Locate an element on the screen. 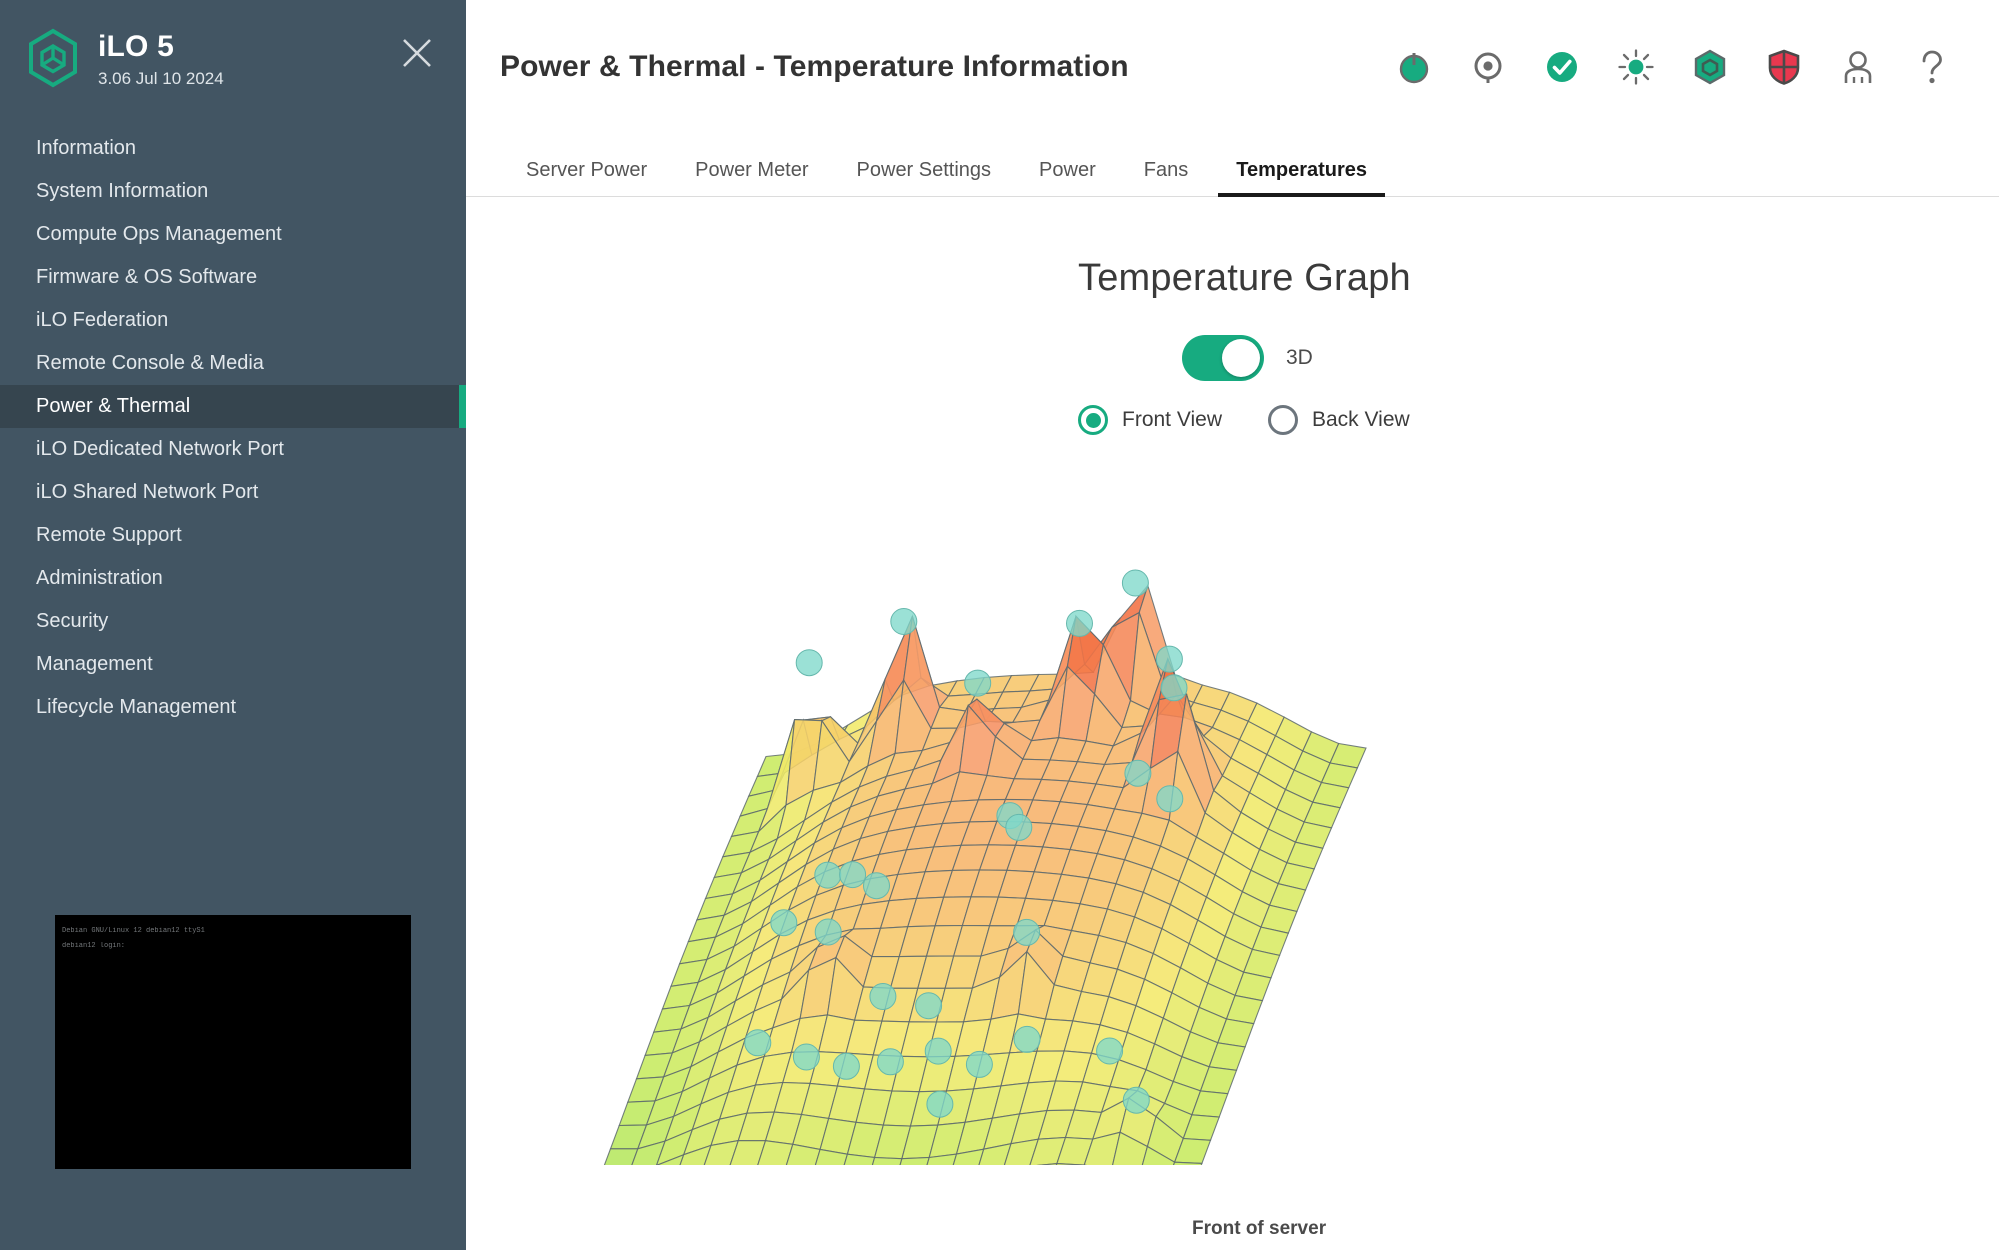 The image size is (1999, 1250). radio-label: Front View is located at coordinates (1172, 419).